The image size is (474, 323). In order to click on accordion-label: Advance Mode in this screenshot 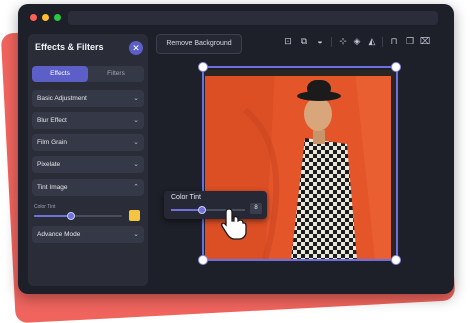, I will do `click(59, 234)`.